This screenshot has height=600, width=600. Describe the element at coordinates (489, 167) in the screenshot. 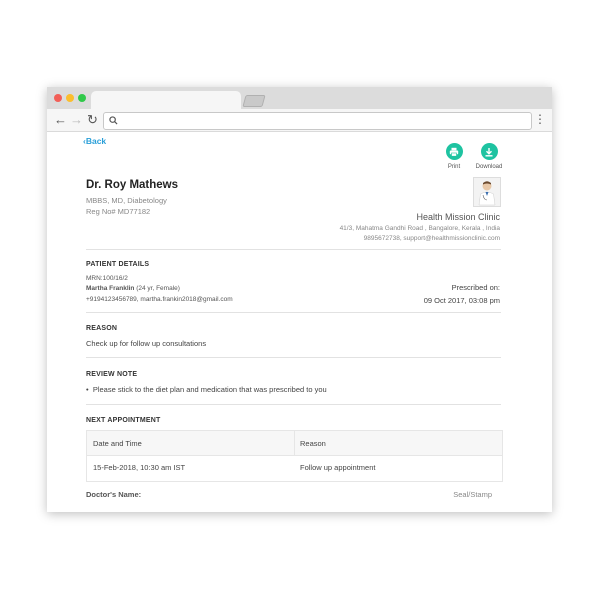

I see `download-label: Download` at that location.